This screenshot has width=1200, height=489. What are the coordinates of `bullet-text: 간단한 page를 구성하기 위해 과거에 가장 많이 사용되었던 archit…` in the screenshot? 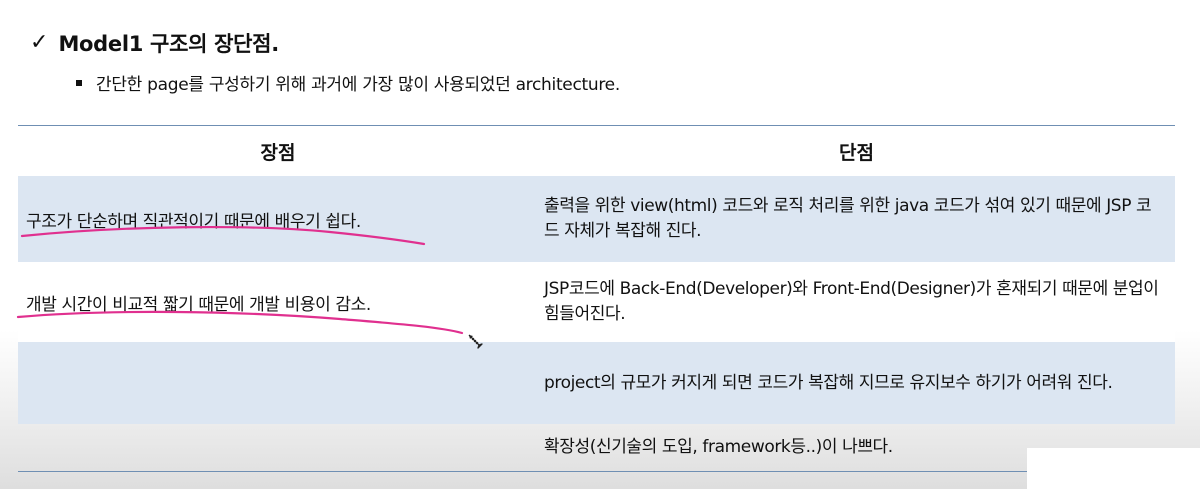 It's located at (358, 85).